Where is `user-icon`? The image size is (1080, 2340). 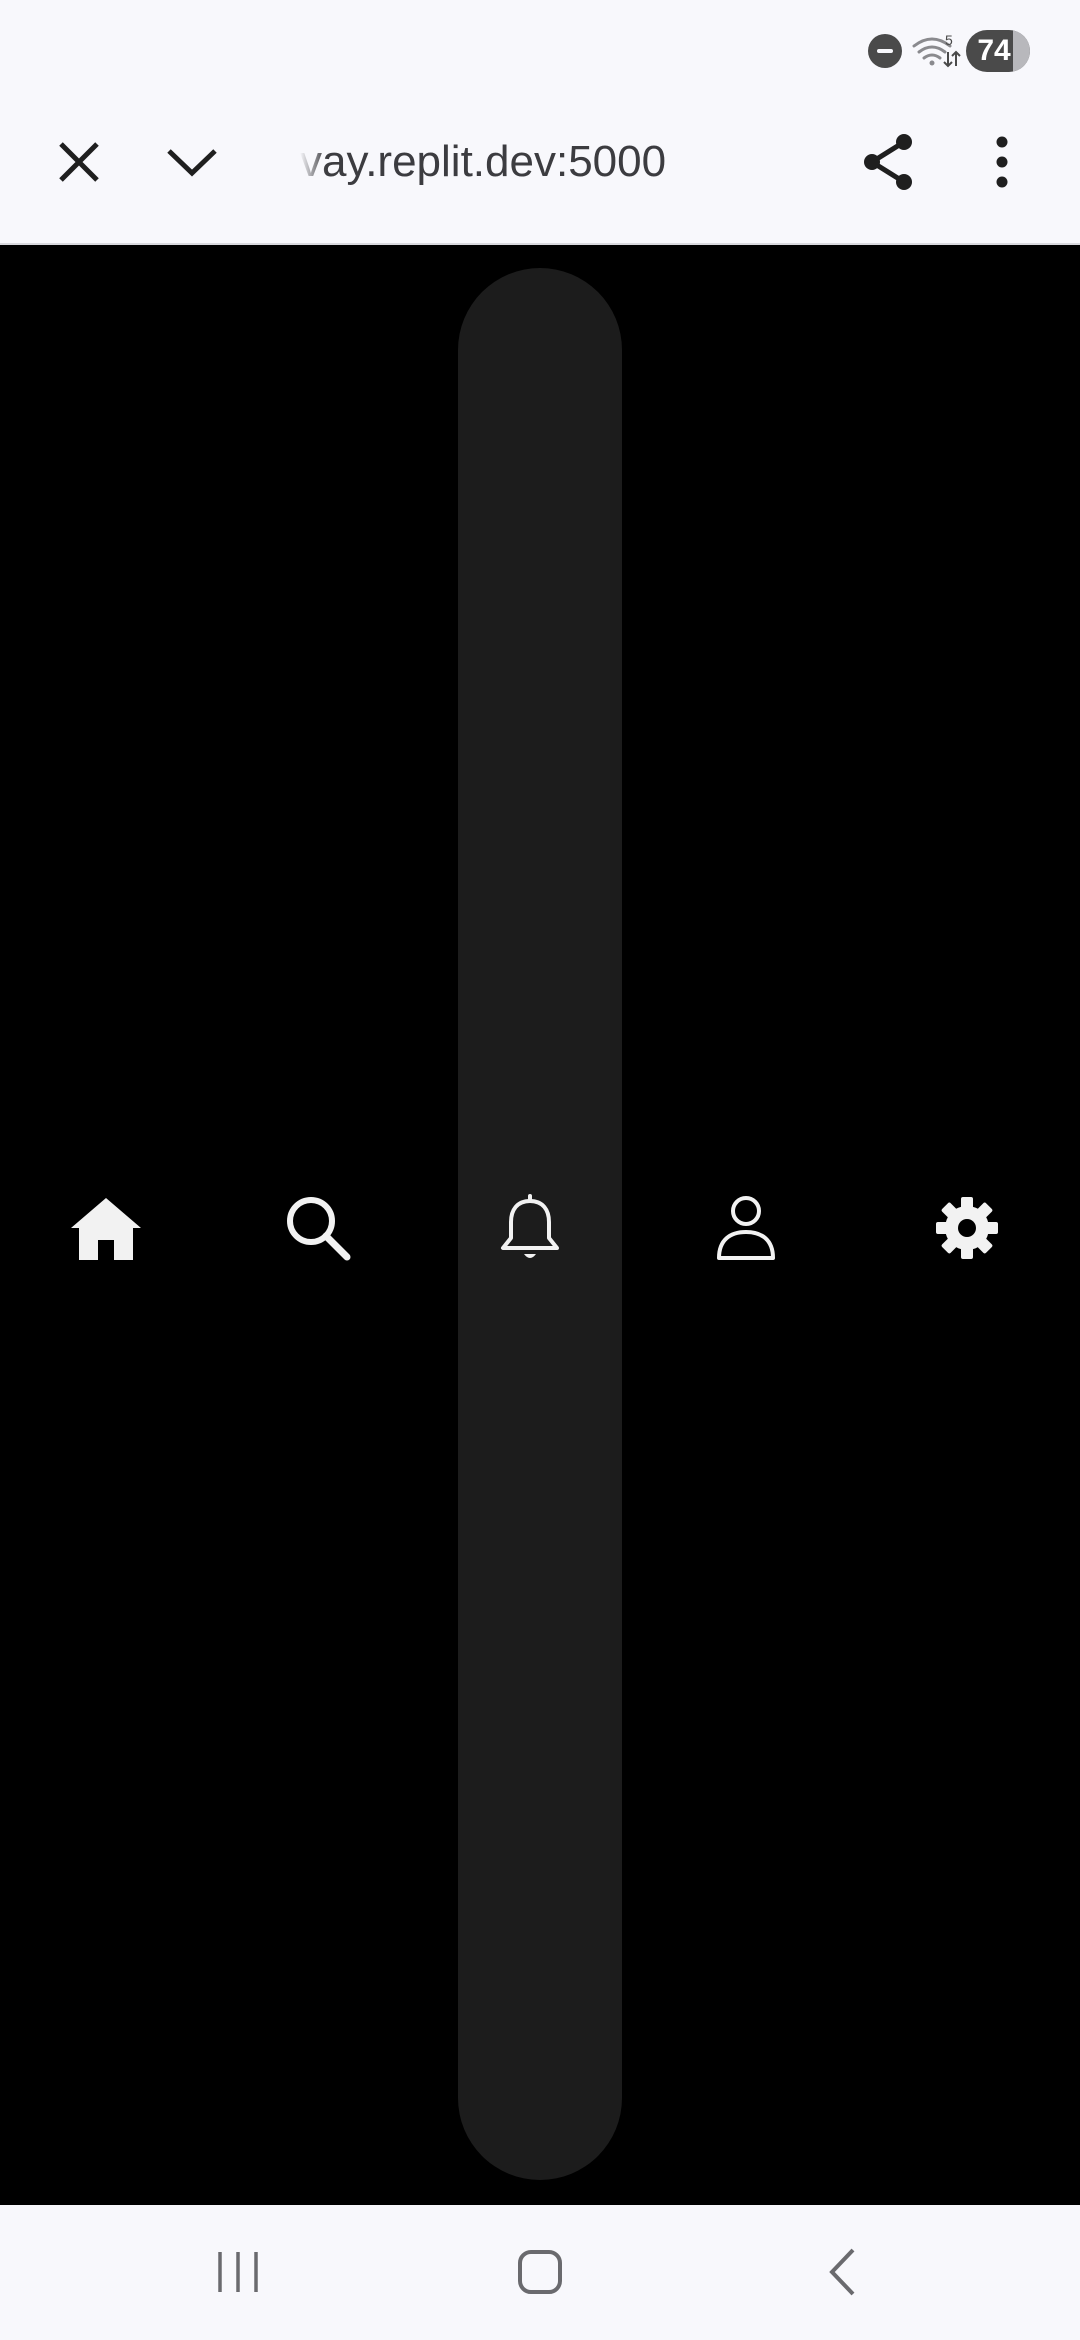
user-icon is located at coordinates (746, 1228).